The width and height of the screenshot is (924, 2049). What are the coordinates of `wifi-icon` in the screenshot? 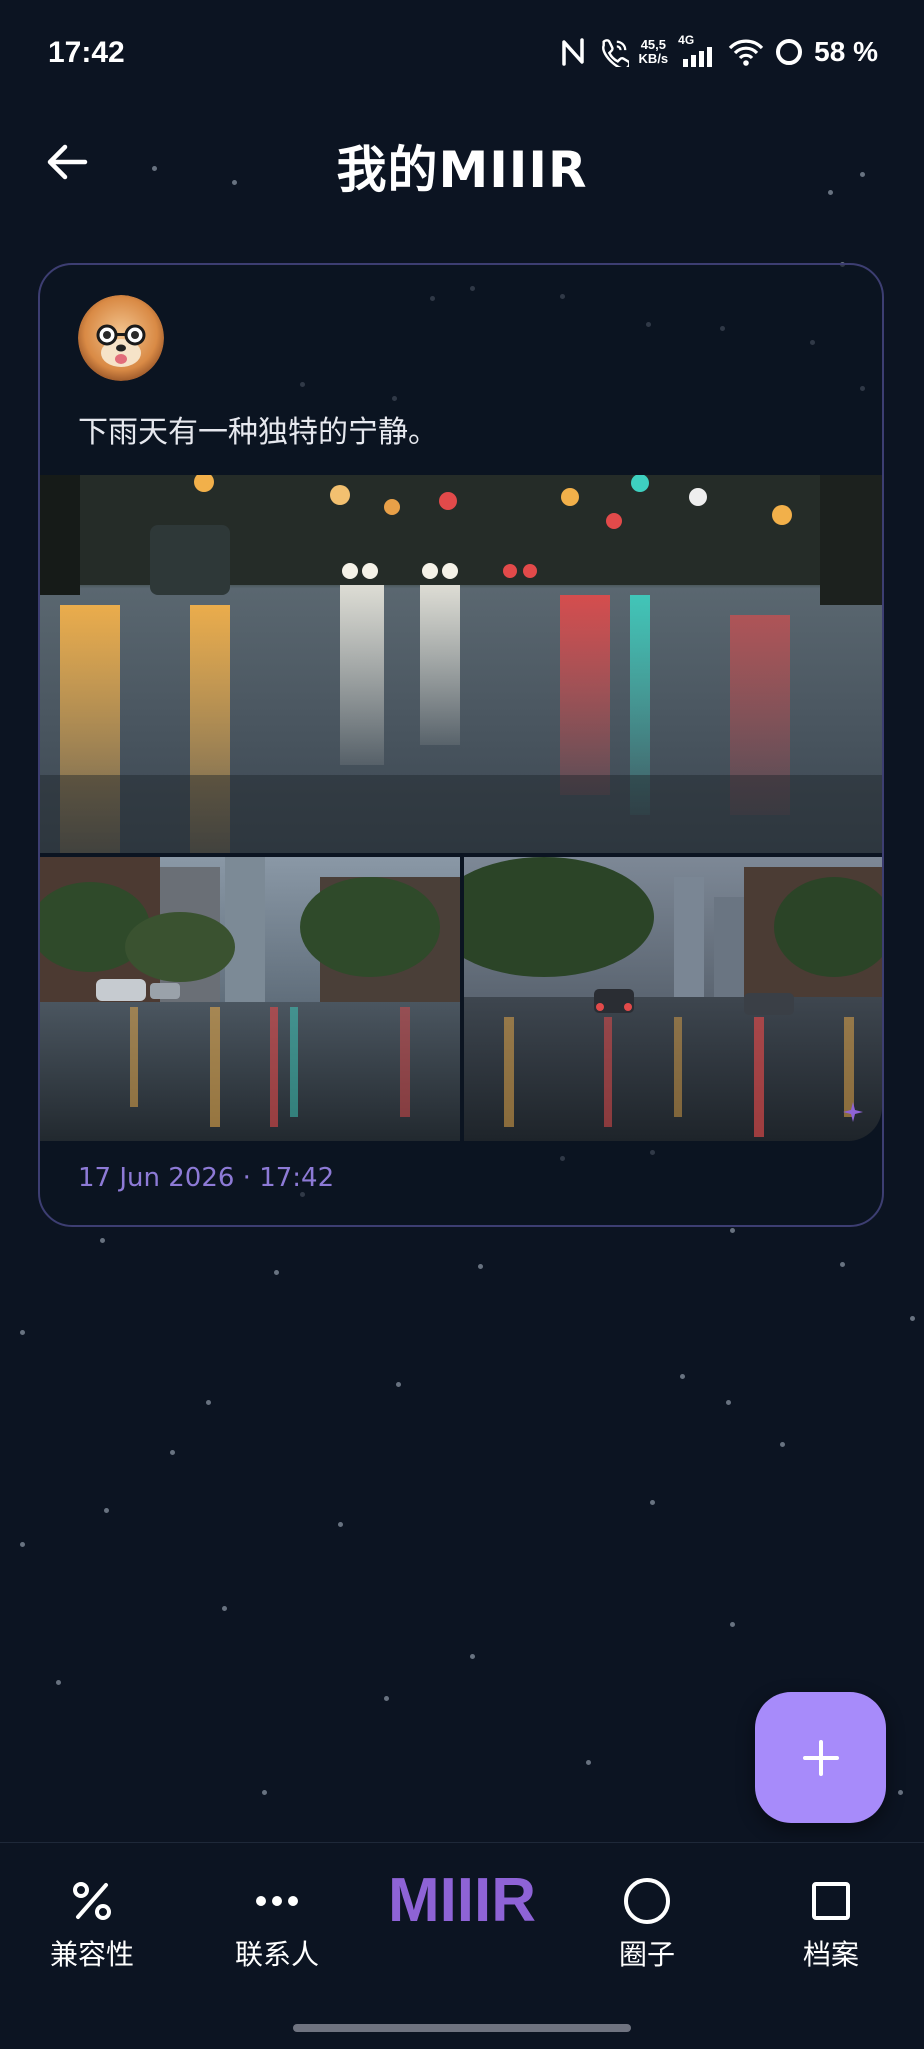 It's located at (746, 52).